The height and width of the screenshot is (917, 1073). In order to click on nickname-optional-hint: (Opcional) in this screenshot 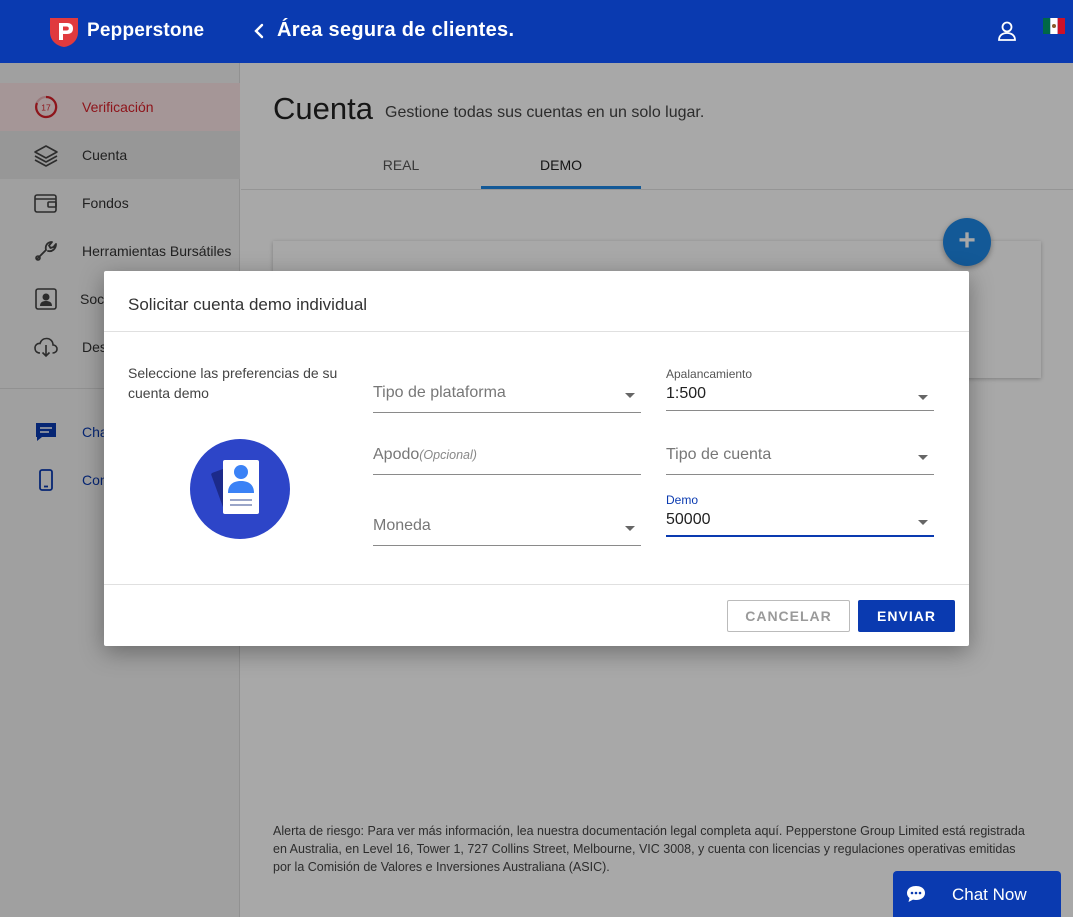, I will do `click(448, 455)`.